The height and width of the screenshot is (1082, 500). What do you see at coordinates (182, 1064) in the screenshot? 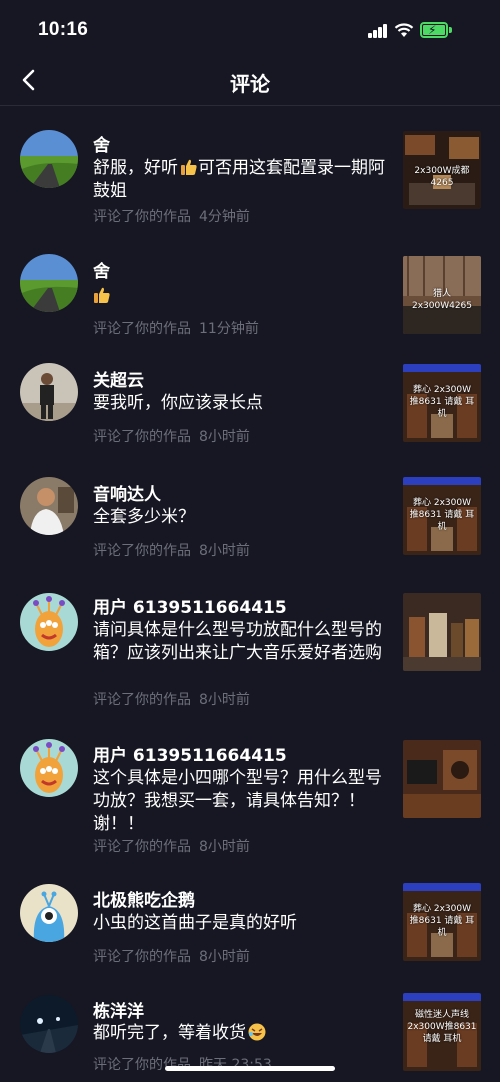
I see `comment-meta: 评论了你的作品 昨天 23:53` at bounding box center [182, 1064].